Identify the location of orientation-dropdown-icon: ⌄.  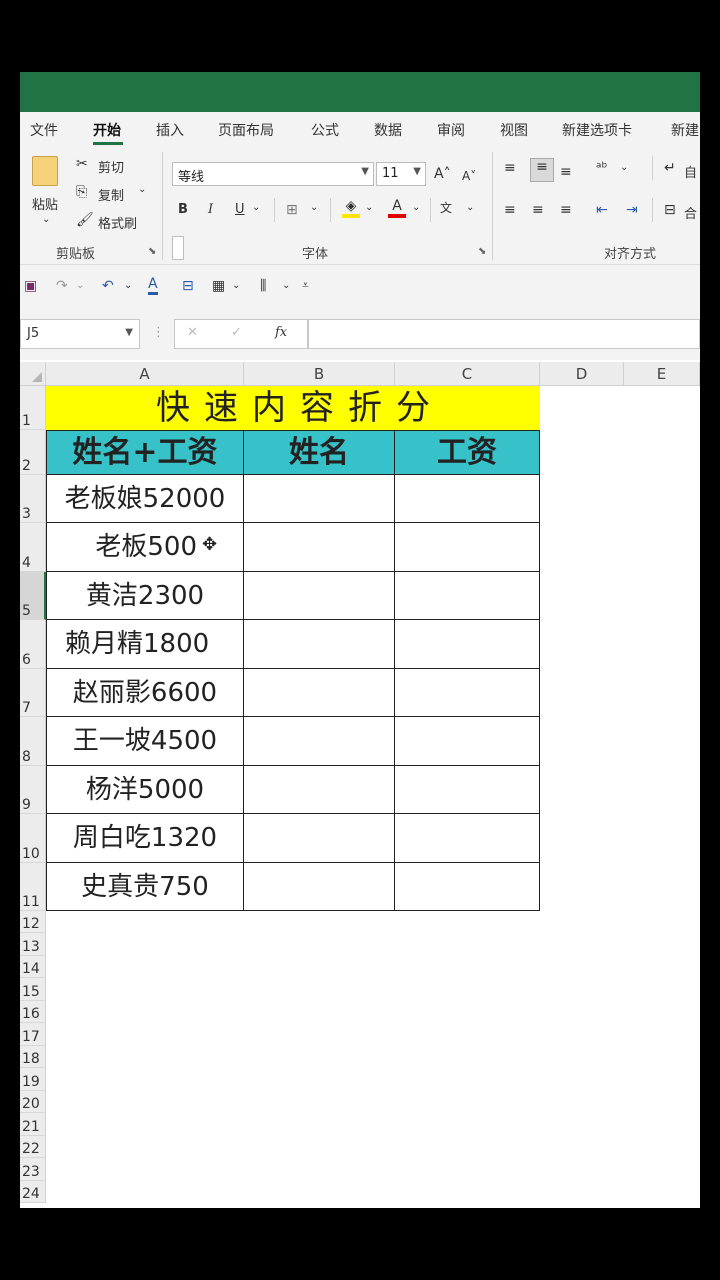
(624, 167).